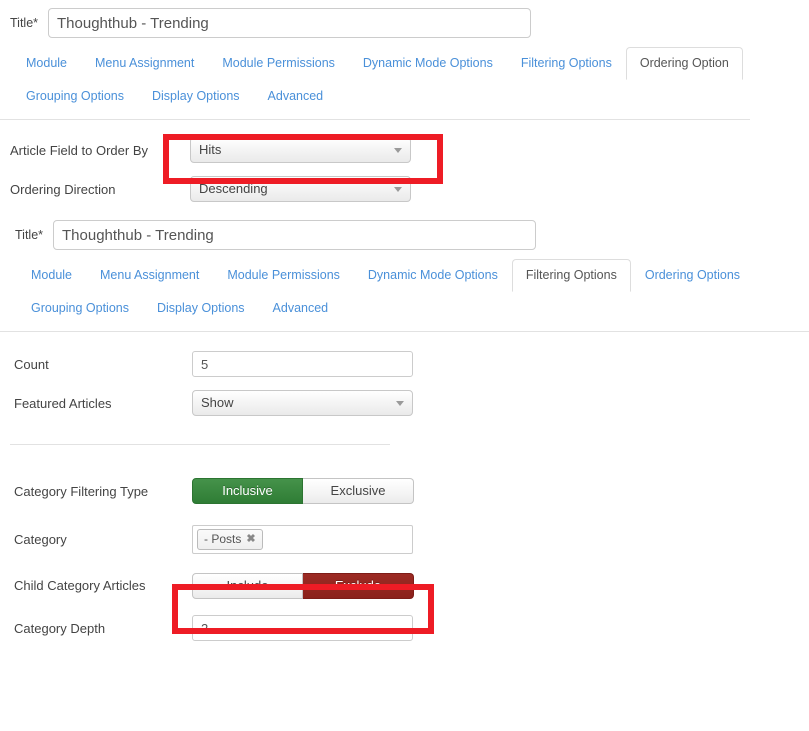  What do you see at coordinates (302, 628) in the screenshot?
I see `category-depth-input` at bounding box center [302, 628].